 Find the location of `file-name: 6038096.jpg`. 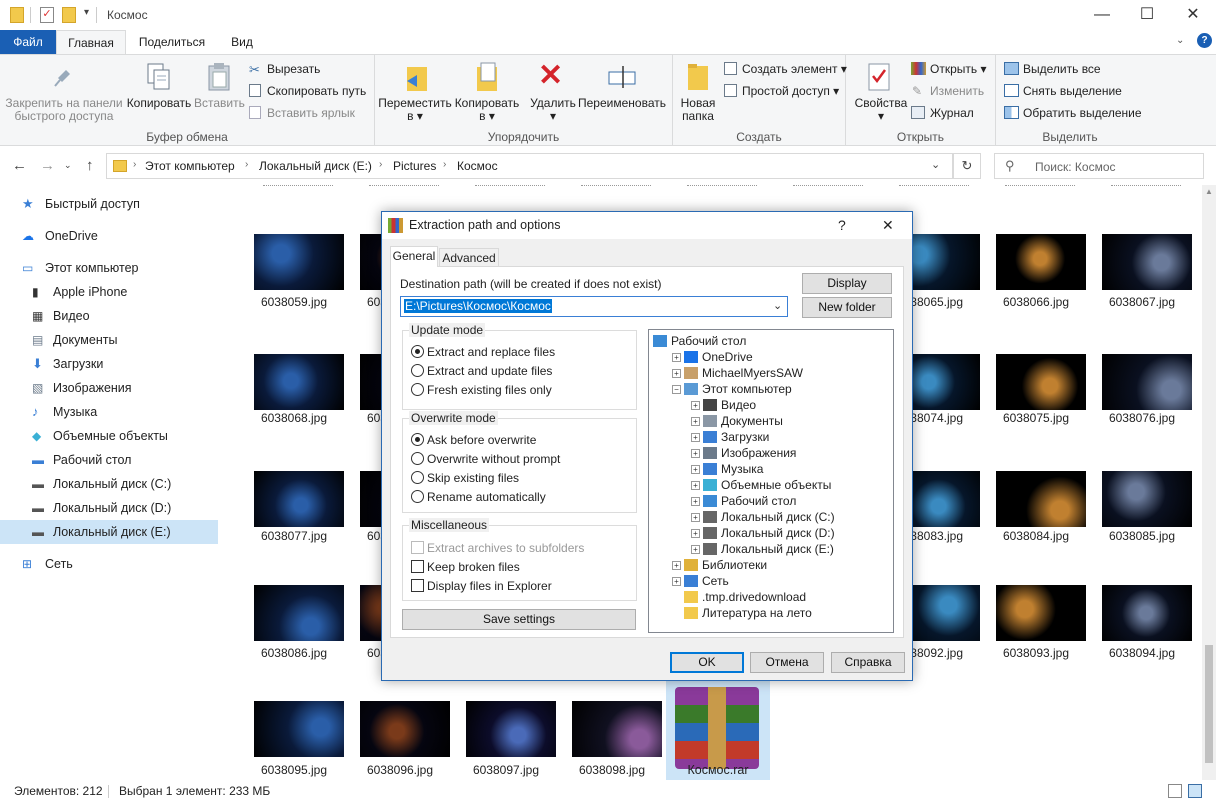

file-name: 6038096.jpg is located at coordinates (400, 770).